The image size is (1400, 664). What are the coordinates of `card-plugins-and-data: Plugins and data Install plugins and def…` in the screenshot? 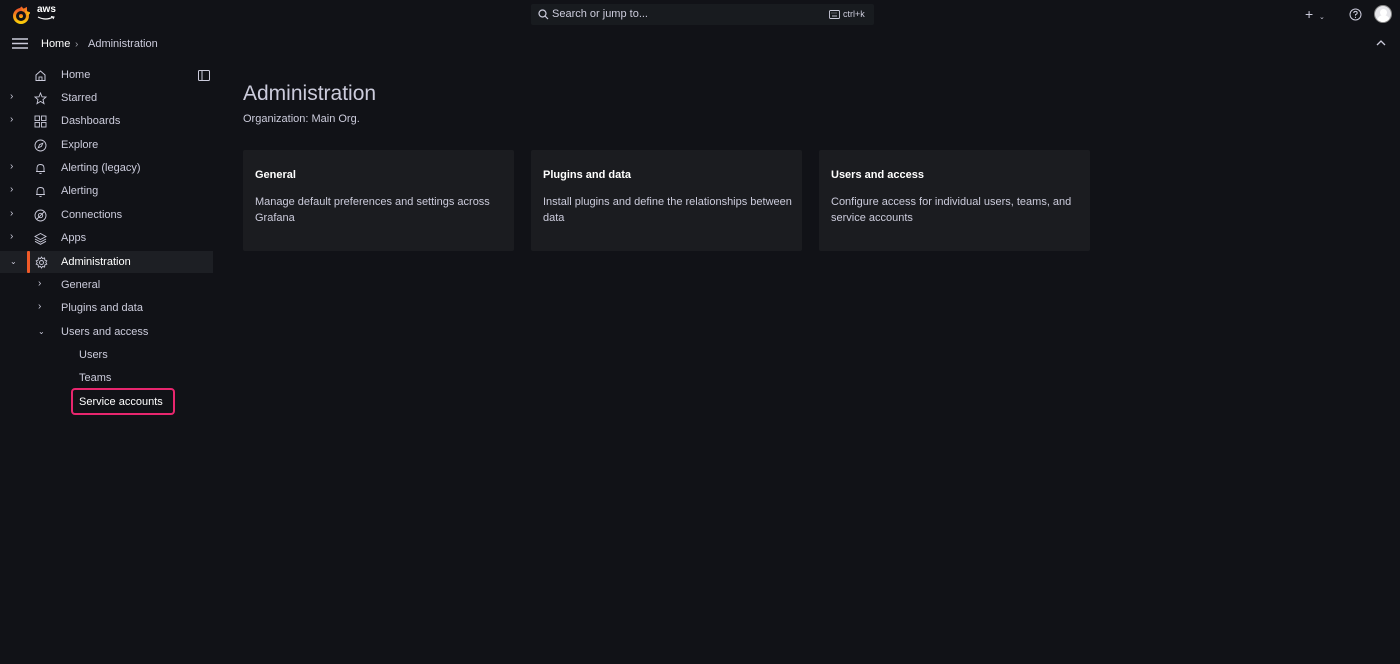 It's located at (666, 200).